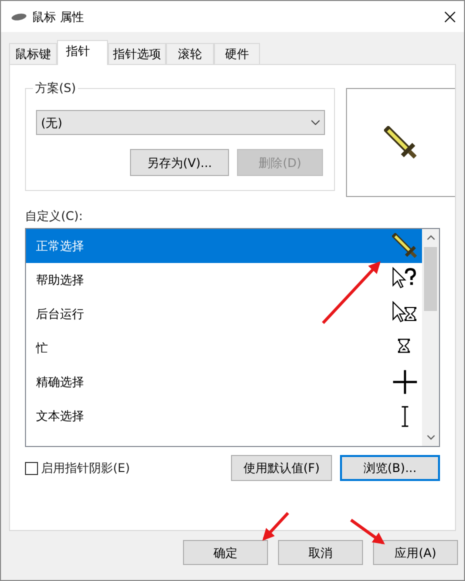  I want to click on tab: 滚轮, so click(190, 54).